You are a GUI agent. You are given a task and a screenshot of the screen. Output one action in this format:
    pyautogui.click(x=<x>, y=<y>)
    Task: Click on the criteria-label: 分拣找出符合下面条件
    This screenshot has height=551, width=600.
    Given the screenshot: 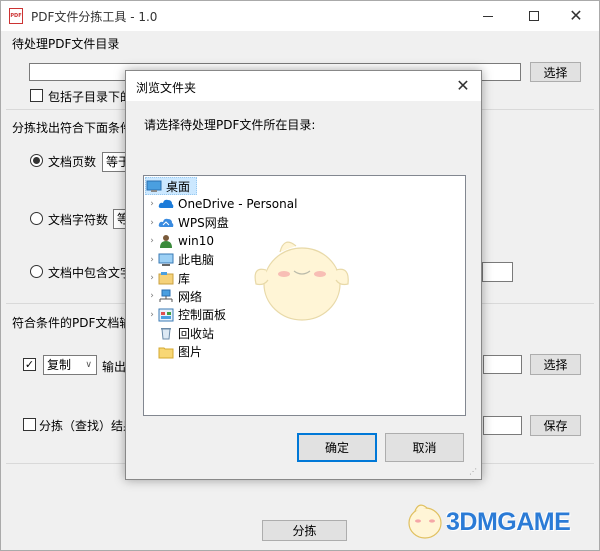 What is the action you would take?
    pyautogui.click(x=72, y=128)
    